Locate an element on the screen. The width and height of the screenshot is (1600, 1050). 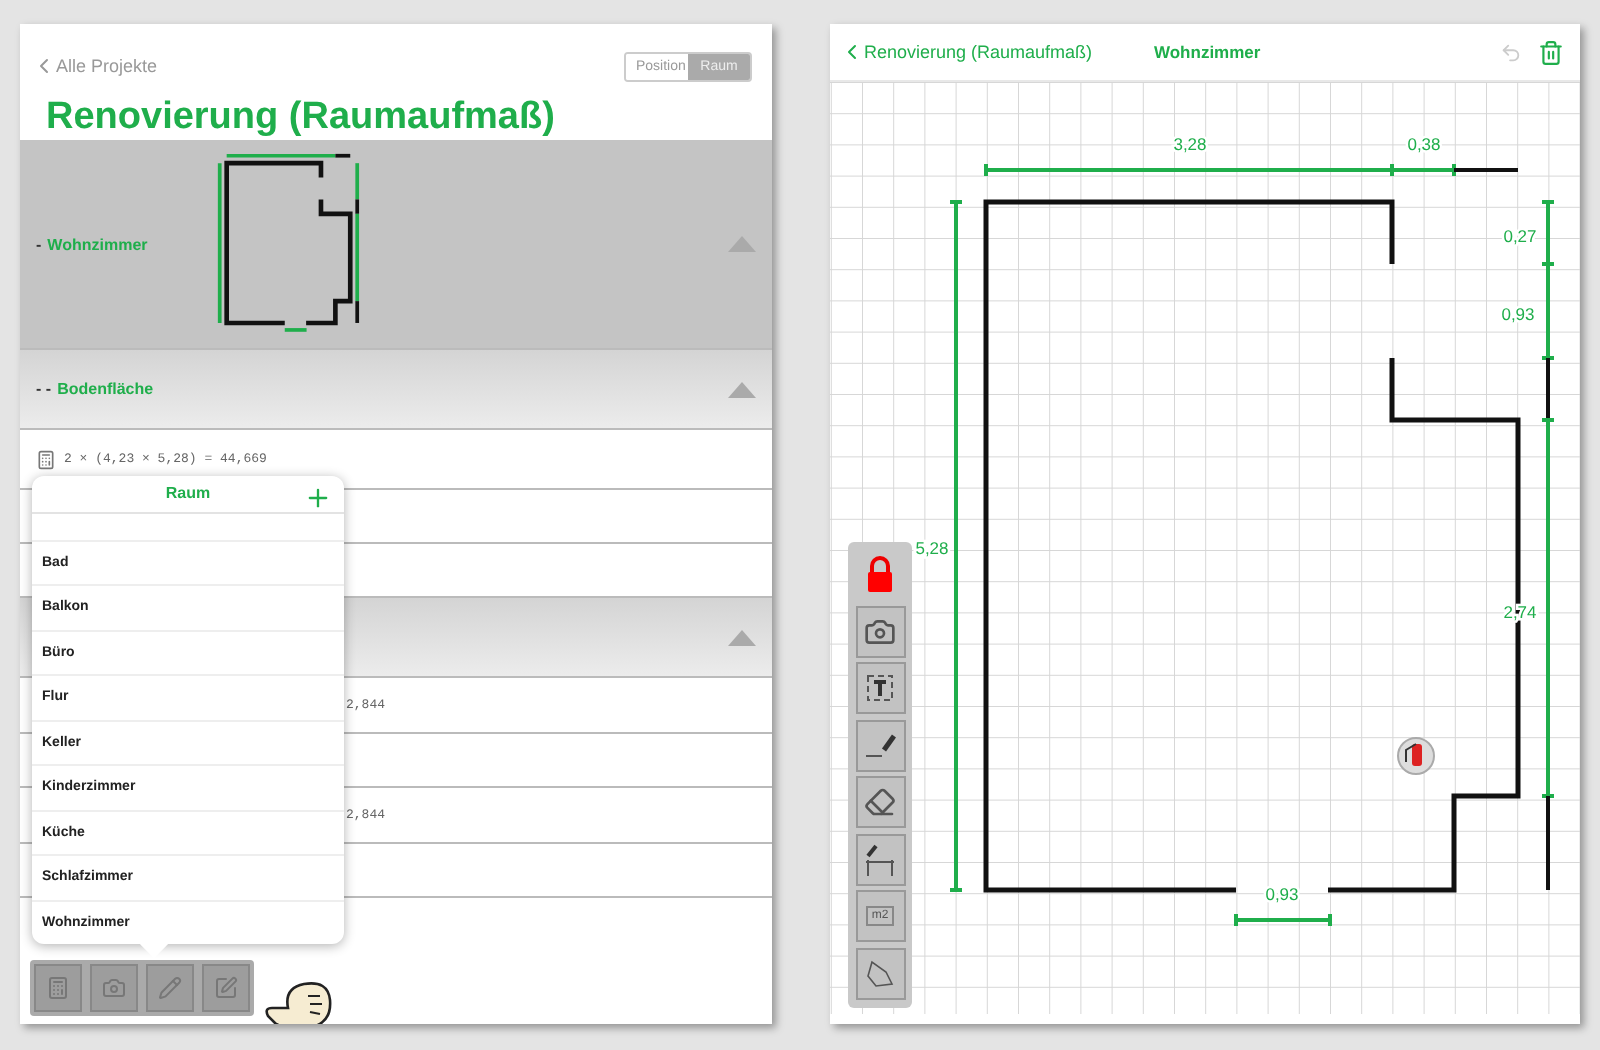
dimension-tool-button is located at coordinates (880, 859).